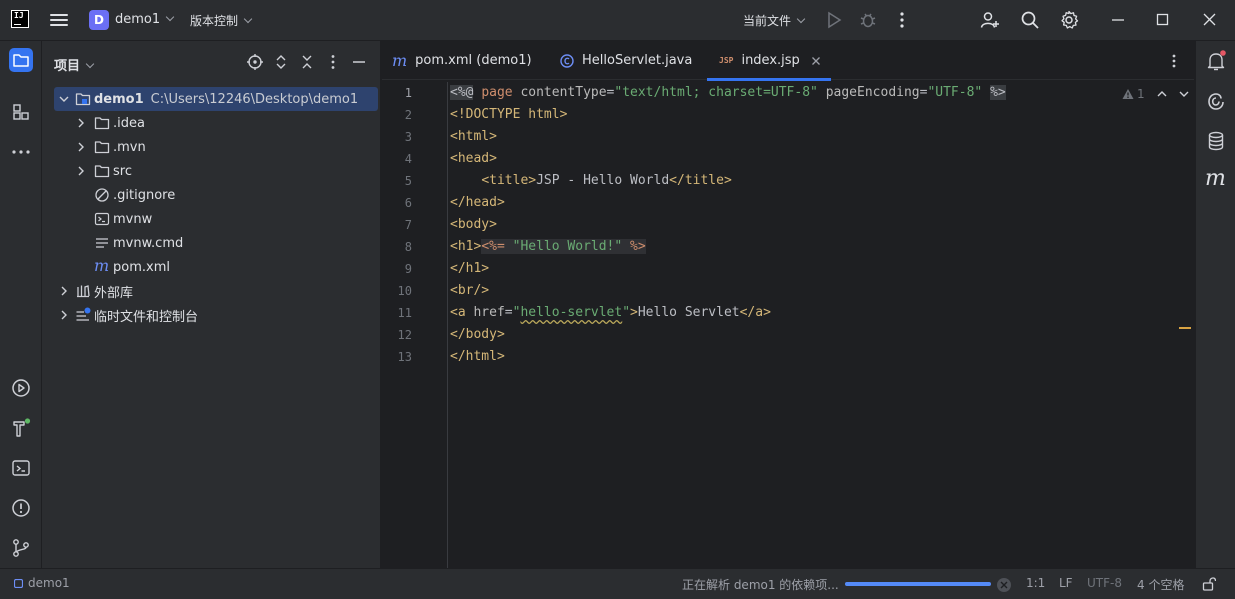 The width and height of the screenshot is (1235, 599). Describe the element at coordinates (509, 180) in the screenshot. I see `tag-open: <title>` at that location.